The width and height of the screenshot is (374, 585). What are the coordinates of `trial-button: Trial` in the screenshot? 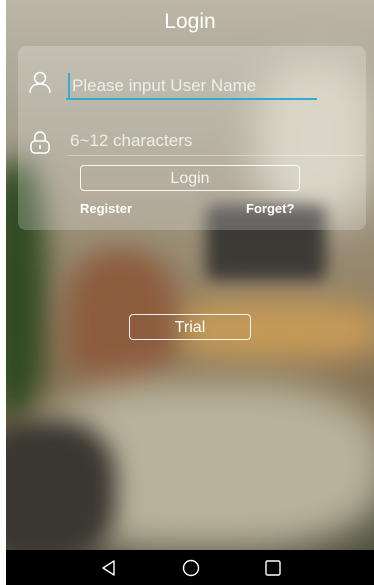 It's located at (190, 327).